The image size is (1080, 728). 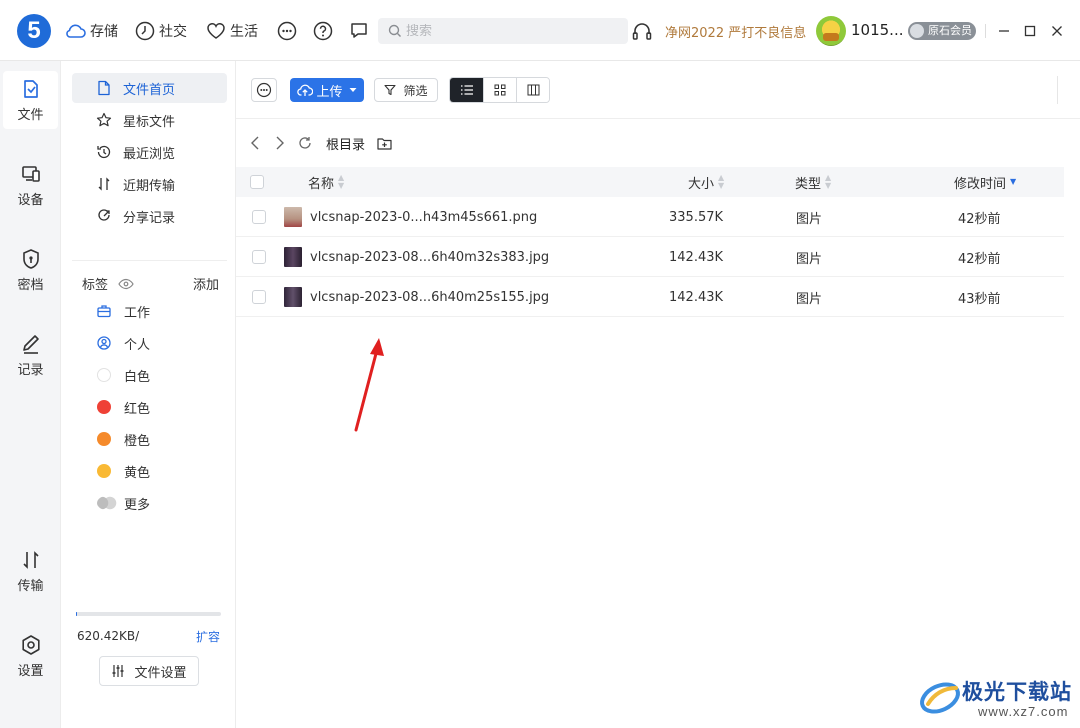 I want to click on nav-storage: 存储, so click(x=91, y=31).